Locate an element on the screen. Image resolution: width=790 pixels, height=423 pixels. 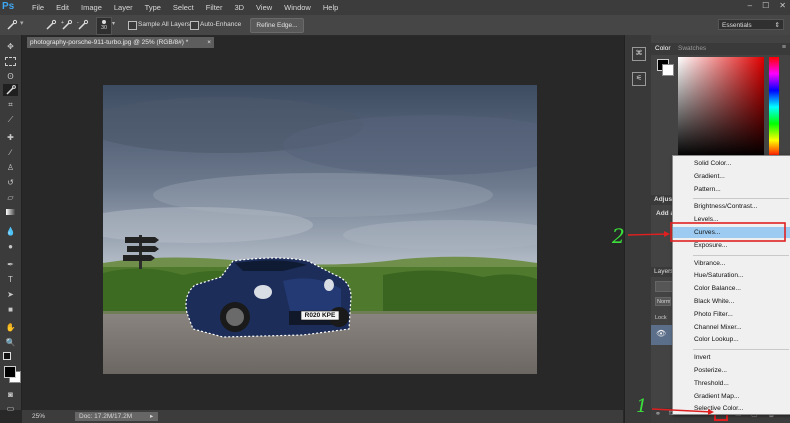
step-2-number: 2 is located at coordinates (618, 236).